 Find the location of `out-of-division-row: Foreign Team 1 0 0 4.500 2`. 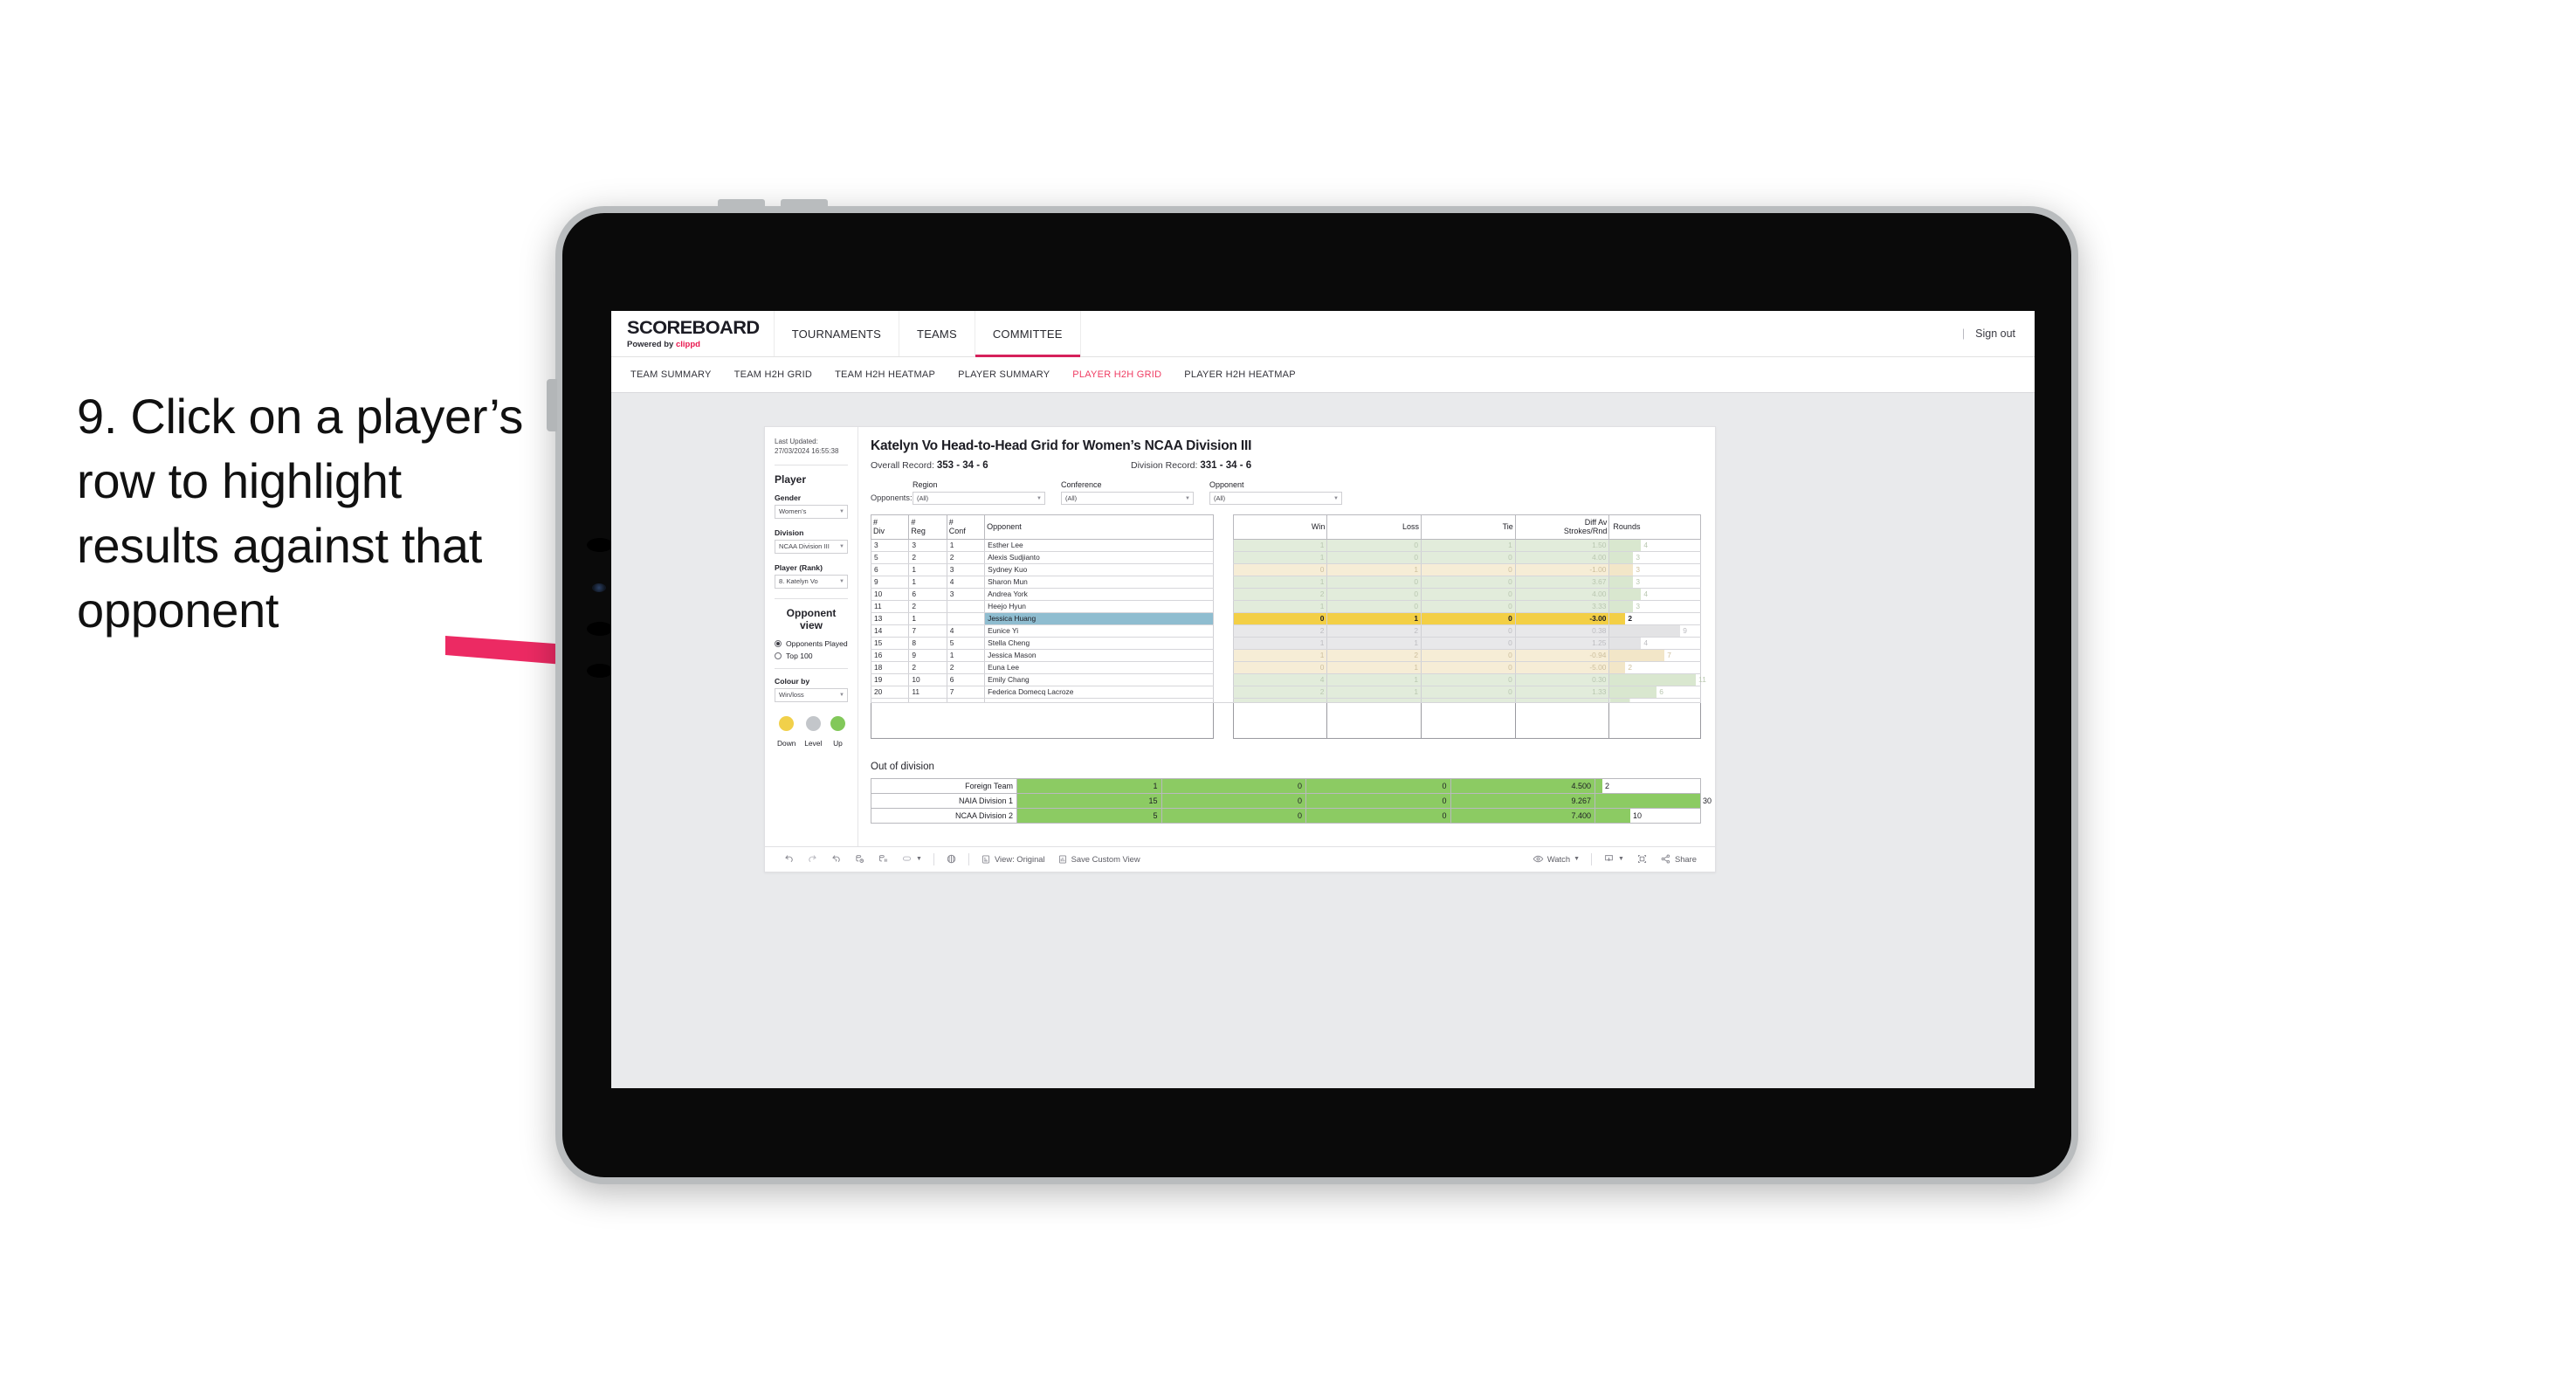

out-of-division-row: Foreign Team 1 0 0 4.500 2 is located at coordinates (1286, 785).